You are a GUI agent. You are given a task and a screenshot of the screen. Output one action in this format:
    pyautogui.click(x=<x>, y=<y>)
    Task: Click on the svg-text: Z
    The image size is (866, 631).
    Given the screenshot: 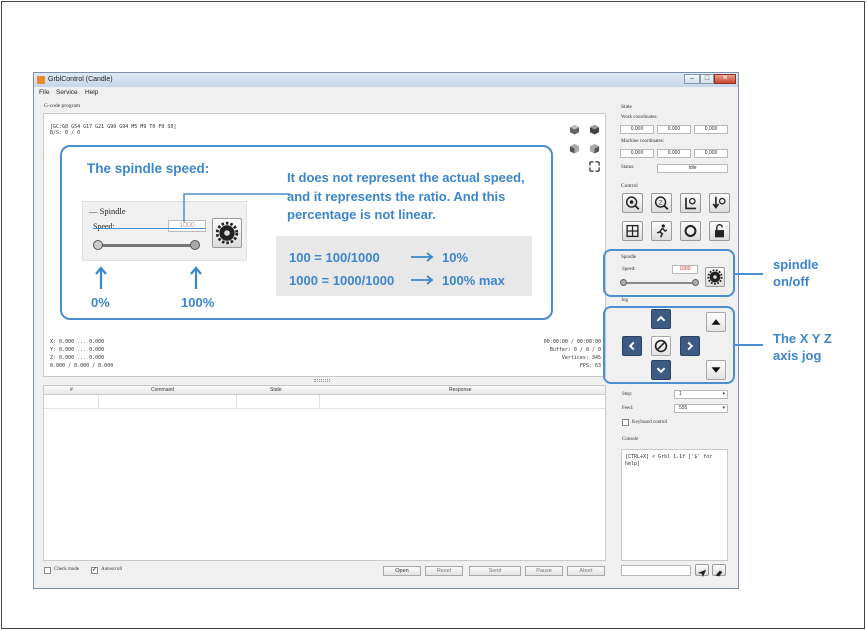 What is the action you would take?
    pyautogui.click(x=661, y=203)
    